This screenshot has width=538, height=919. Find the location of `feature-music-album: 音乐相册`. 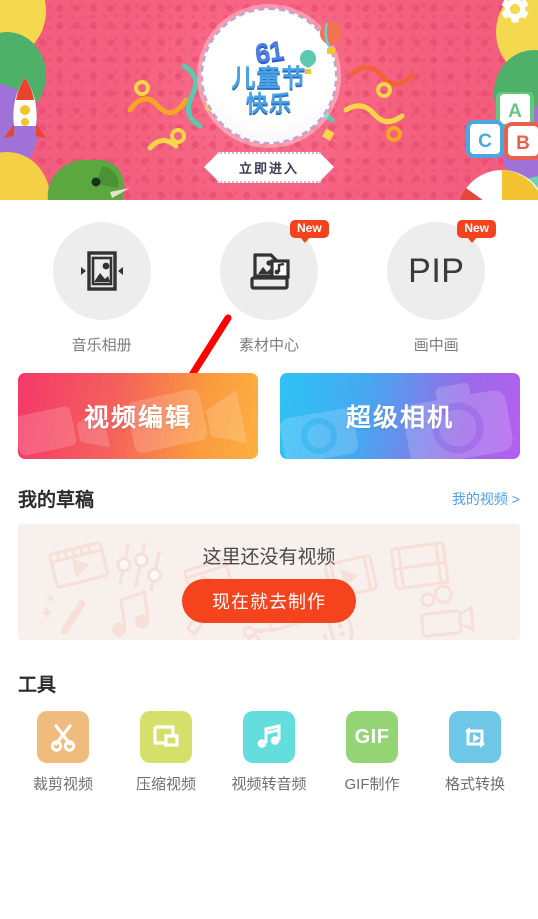

feature-music-album: 音乐相册 is located at coordinates (102, 288).